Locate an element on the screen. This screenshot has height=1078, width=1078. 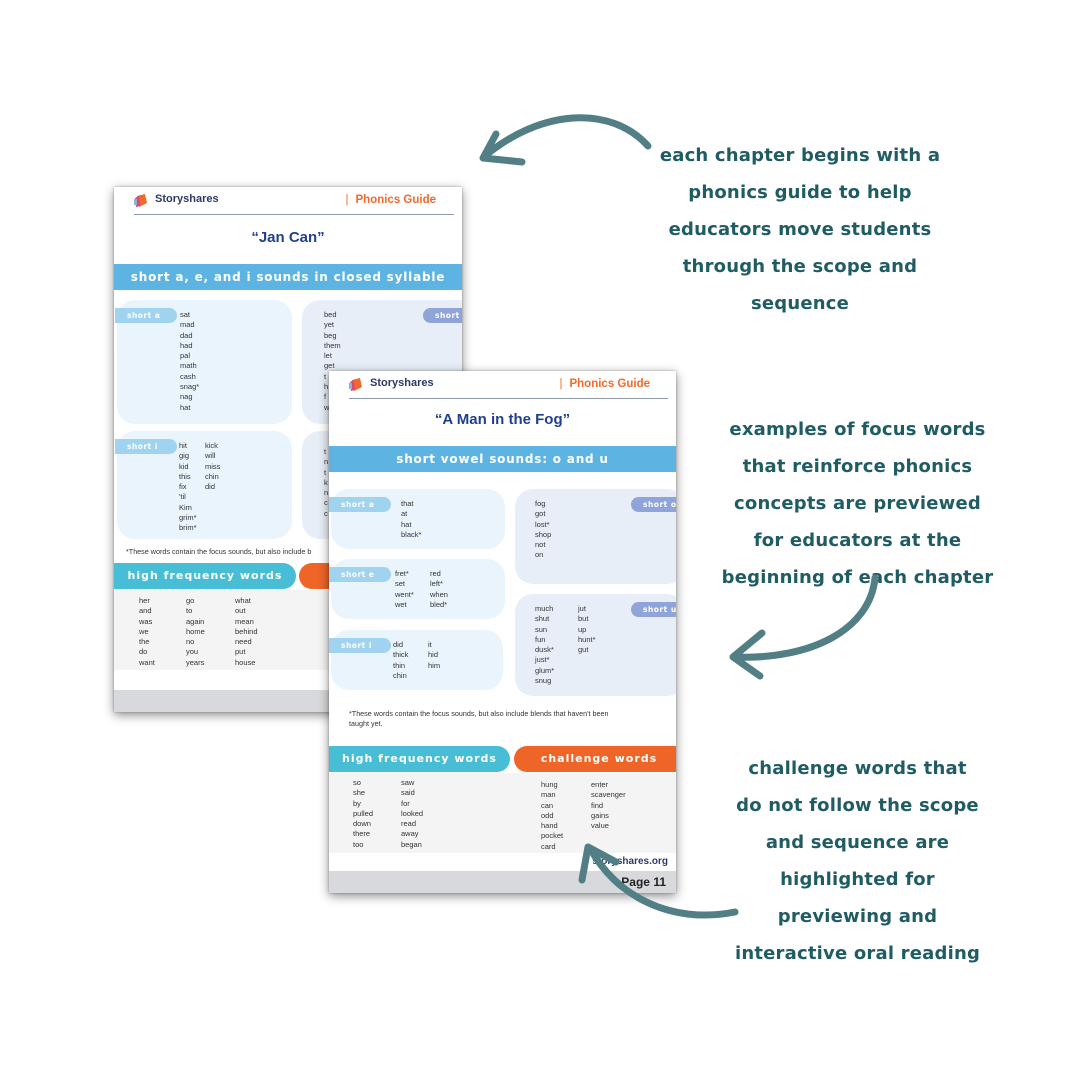
arrow-to-focus-words-icon is located at coordinates (804, 627).